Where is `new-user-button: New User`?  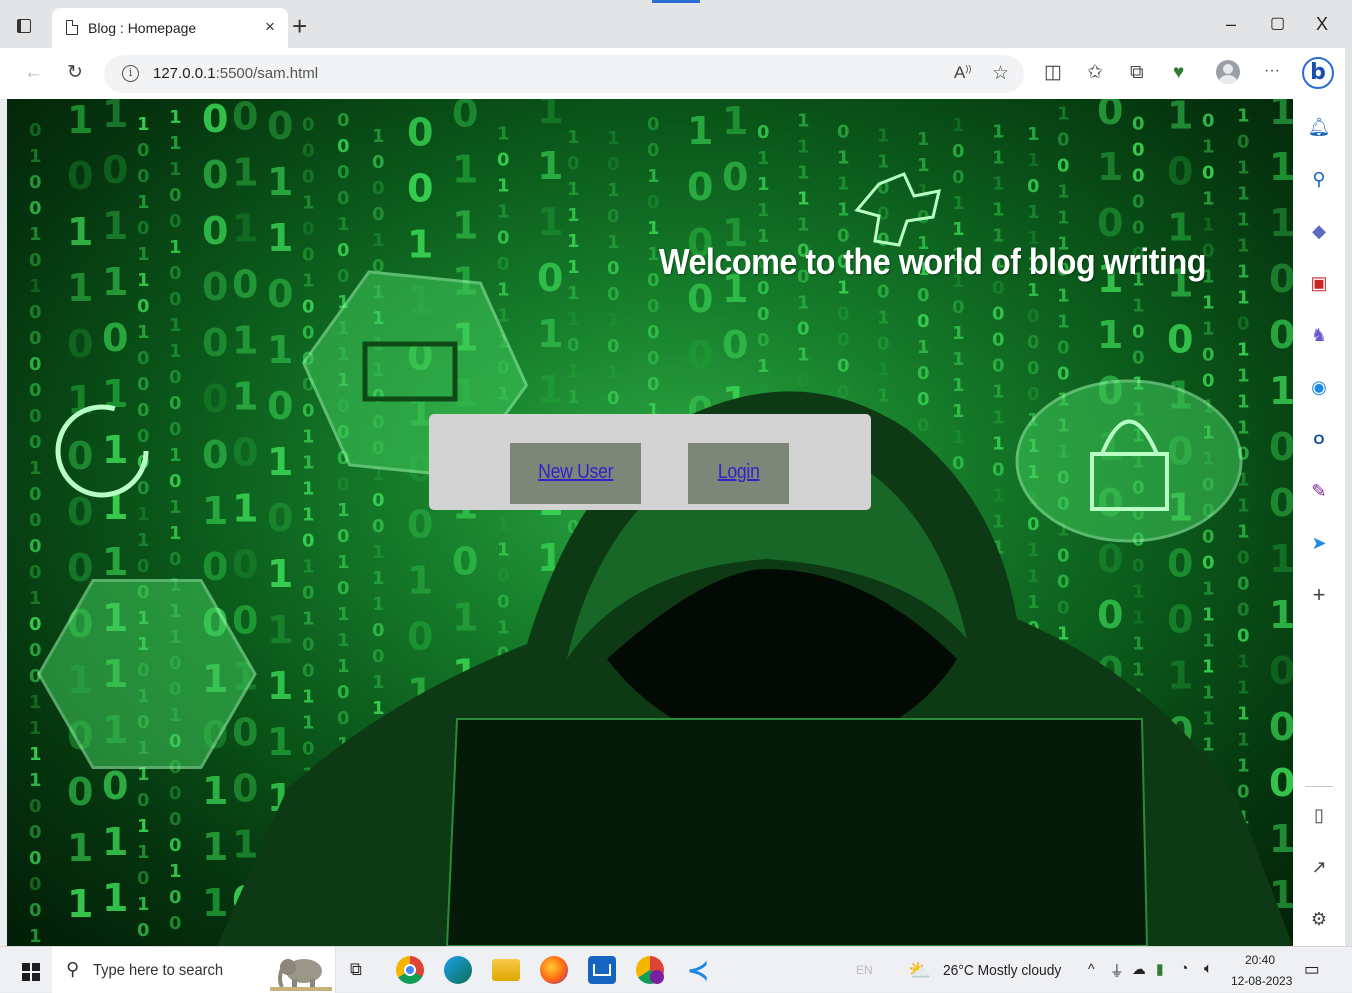
new-user-button: New User is located at coordinates (575, 473).